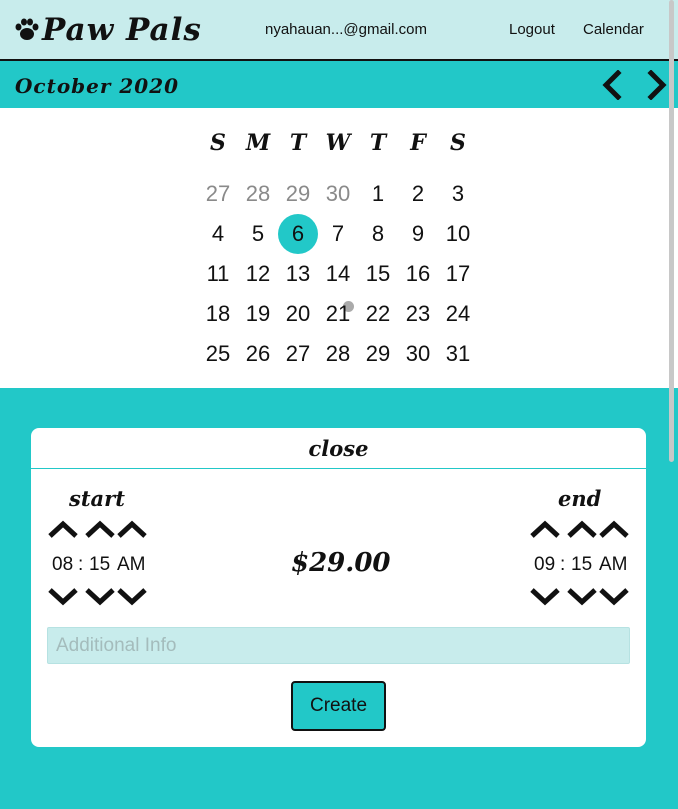 The height and width of the screenshot is (809, 678). Describe the element at coordinates (132, 529) in the screenshot. I see `start-period-up-icon` at that location.